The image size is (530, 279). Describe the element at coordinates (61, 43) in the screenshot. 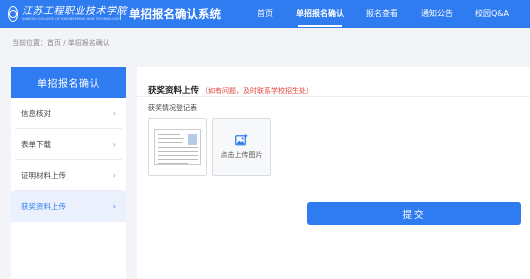

I see `breadcrumb: 当前位置：首页 / 单招报名确认` at that location.